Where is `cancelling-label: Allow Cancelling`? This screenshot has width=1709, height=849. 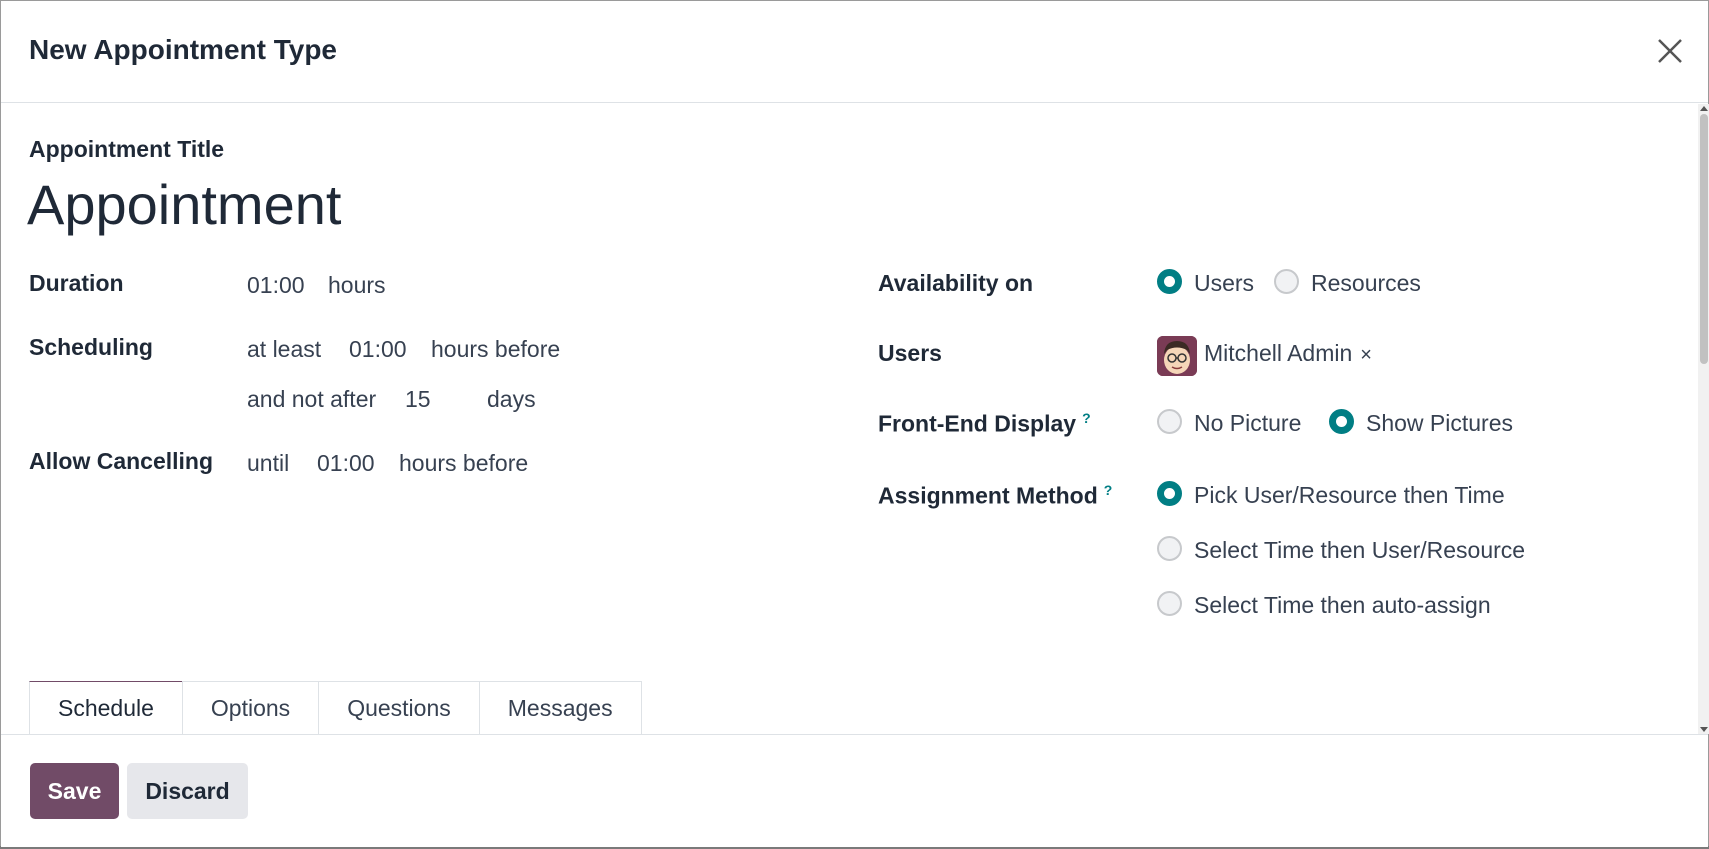
cancelling-label: Allow Cancelling is located at coordinates (121, 461).